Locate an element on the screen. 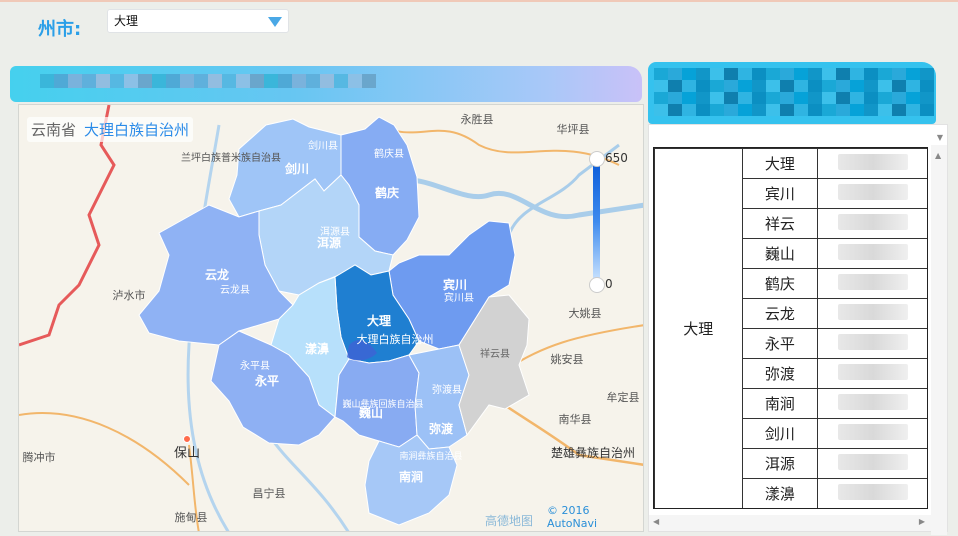 The image size is (958, 536). vertical-scrollbar: ▲ ▼ is located at coordinates (939, 340).